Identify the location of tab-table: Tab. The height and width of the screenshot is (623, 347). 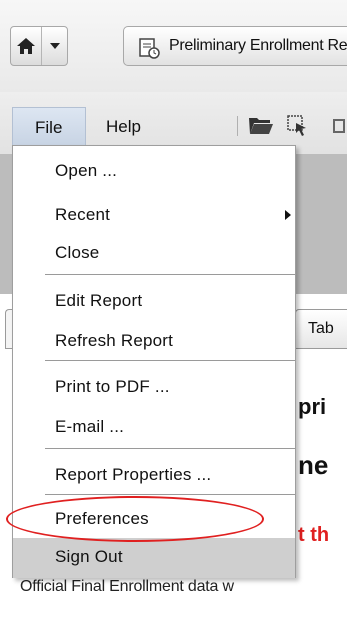
(321, 329).